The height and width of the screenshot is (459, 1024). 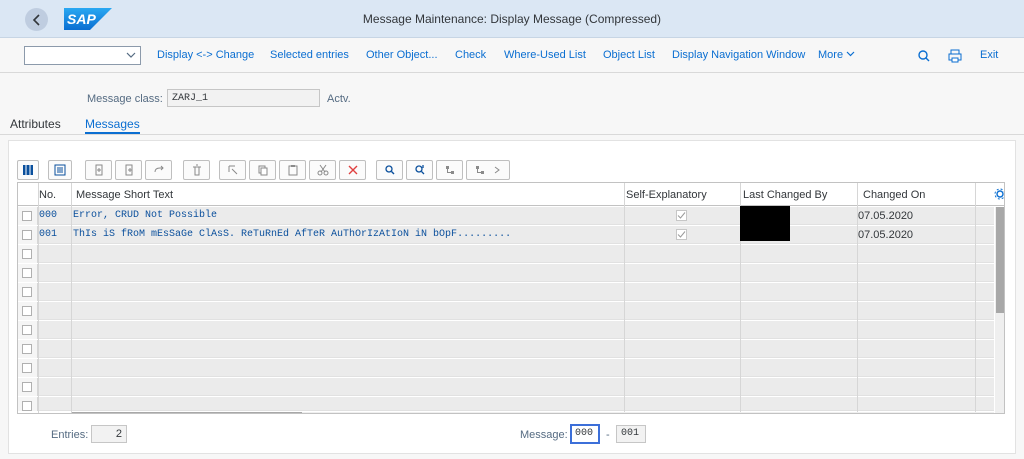 What do you see at coordinates (145, 215) in the screenshot?
I see `row-short-text: Error, CRUD Not Possible` at bounding box center [145, 215].